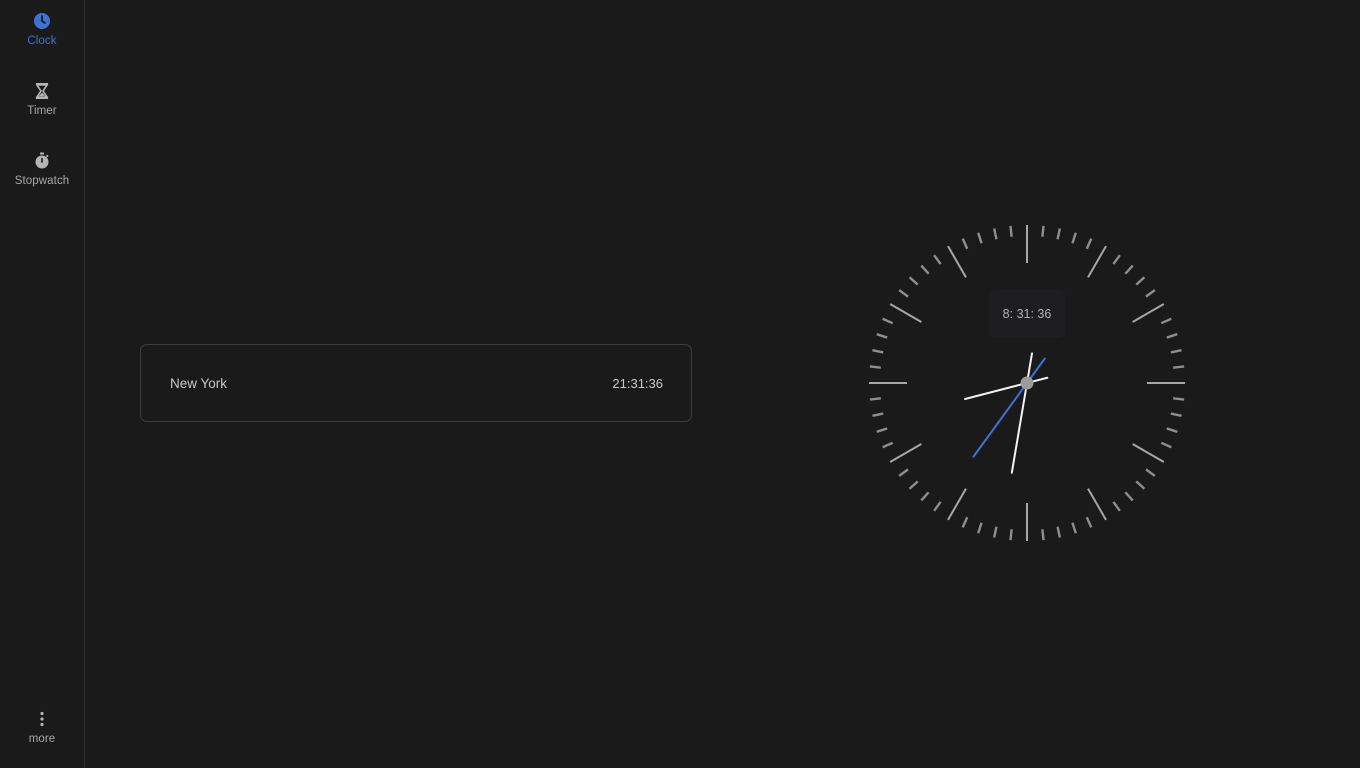 The height and width of the screenshot is (768, 1360). What do you see at coordinates (637, 383) in the screenshot?
I see `city-time: 21:31:36` at bounding box center [637, 383].